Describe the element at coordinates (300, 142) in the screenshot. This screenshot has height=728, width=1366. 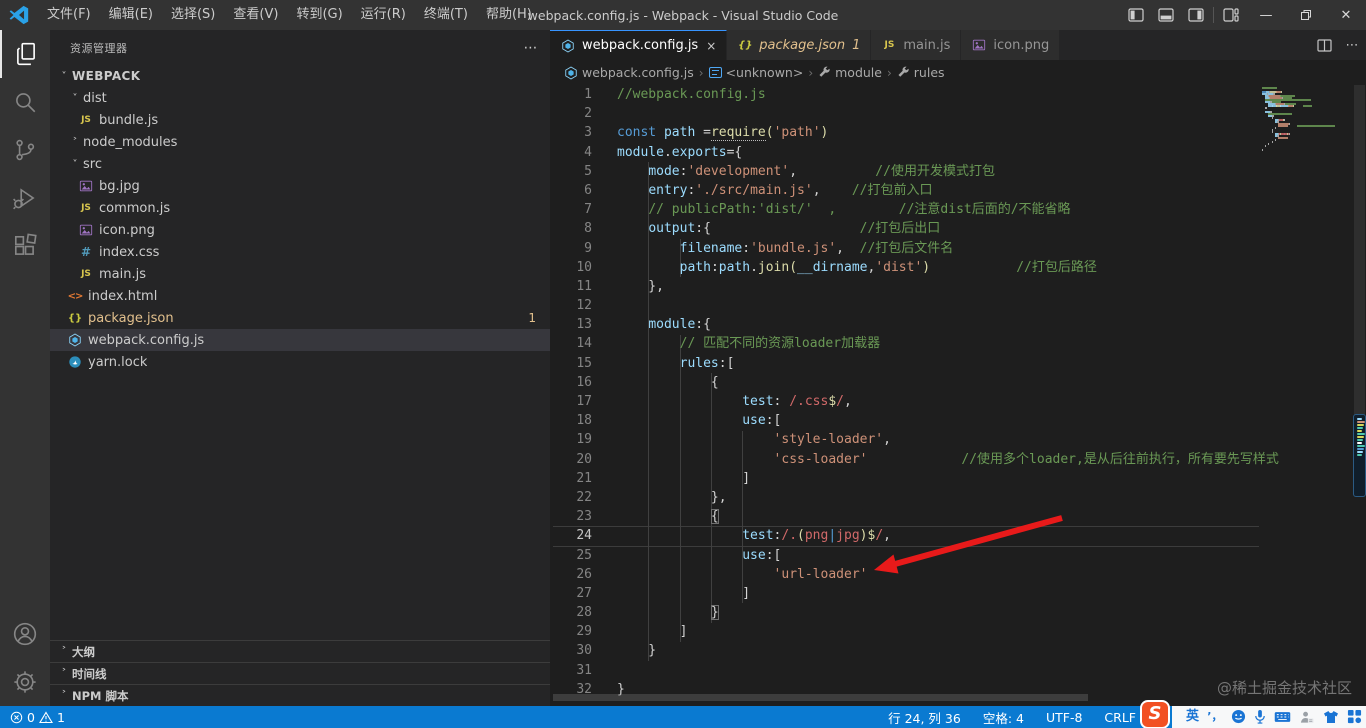
I see `tree-item-node_modules: ˃ node_modules` at that location.